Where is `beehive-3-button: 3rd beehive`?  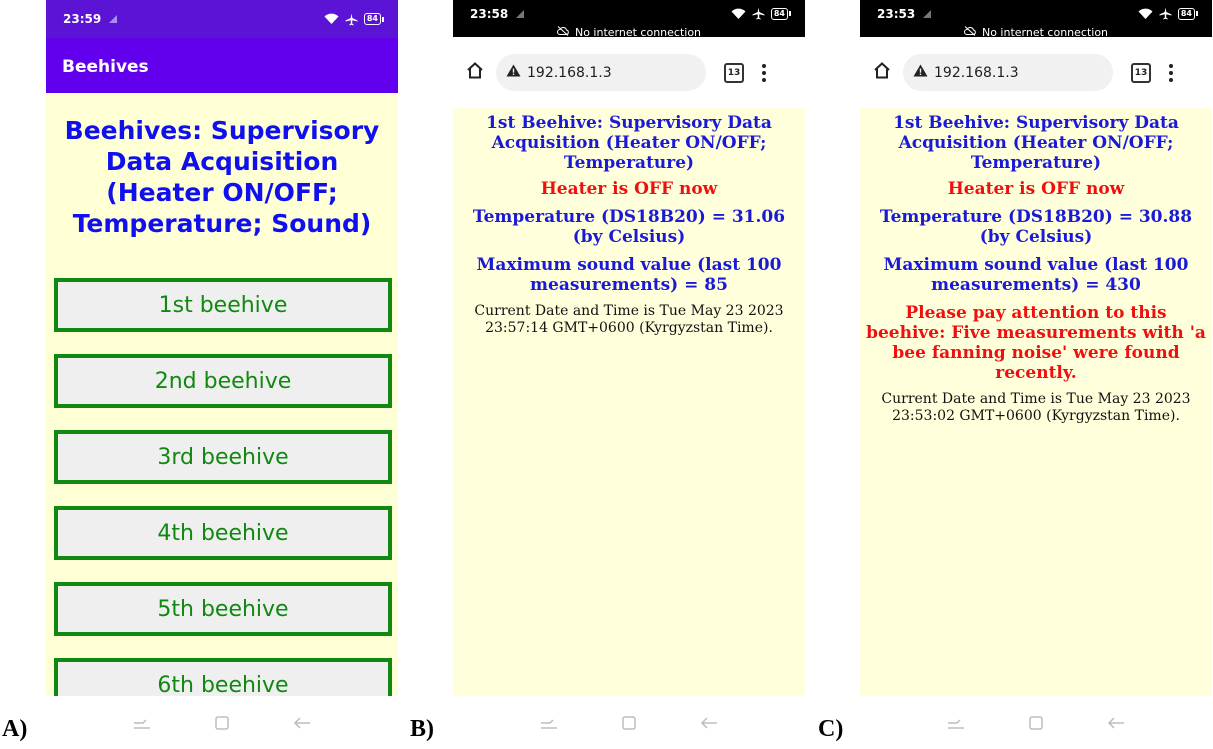 beehive-3-button: 3rd beehive is located at coordinates (223, 457).